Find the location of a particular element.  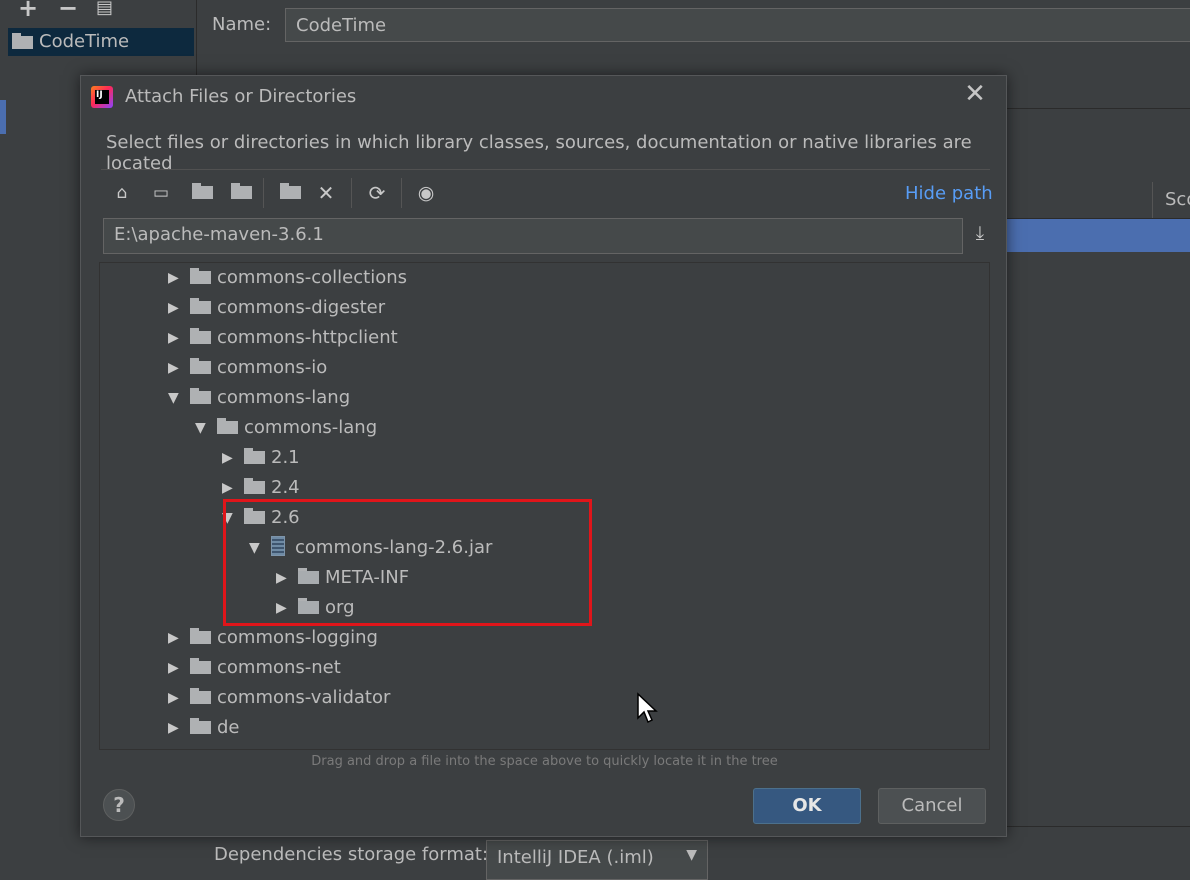

sidebar-accent is located at coordinates (3, 117).